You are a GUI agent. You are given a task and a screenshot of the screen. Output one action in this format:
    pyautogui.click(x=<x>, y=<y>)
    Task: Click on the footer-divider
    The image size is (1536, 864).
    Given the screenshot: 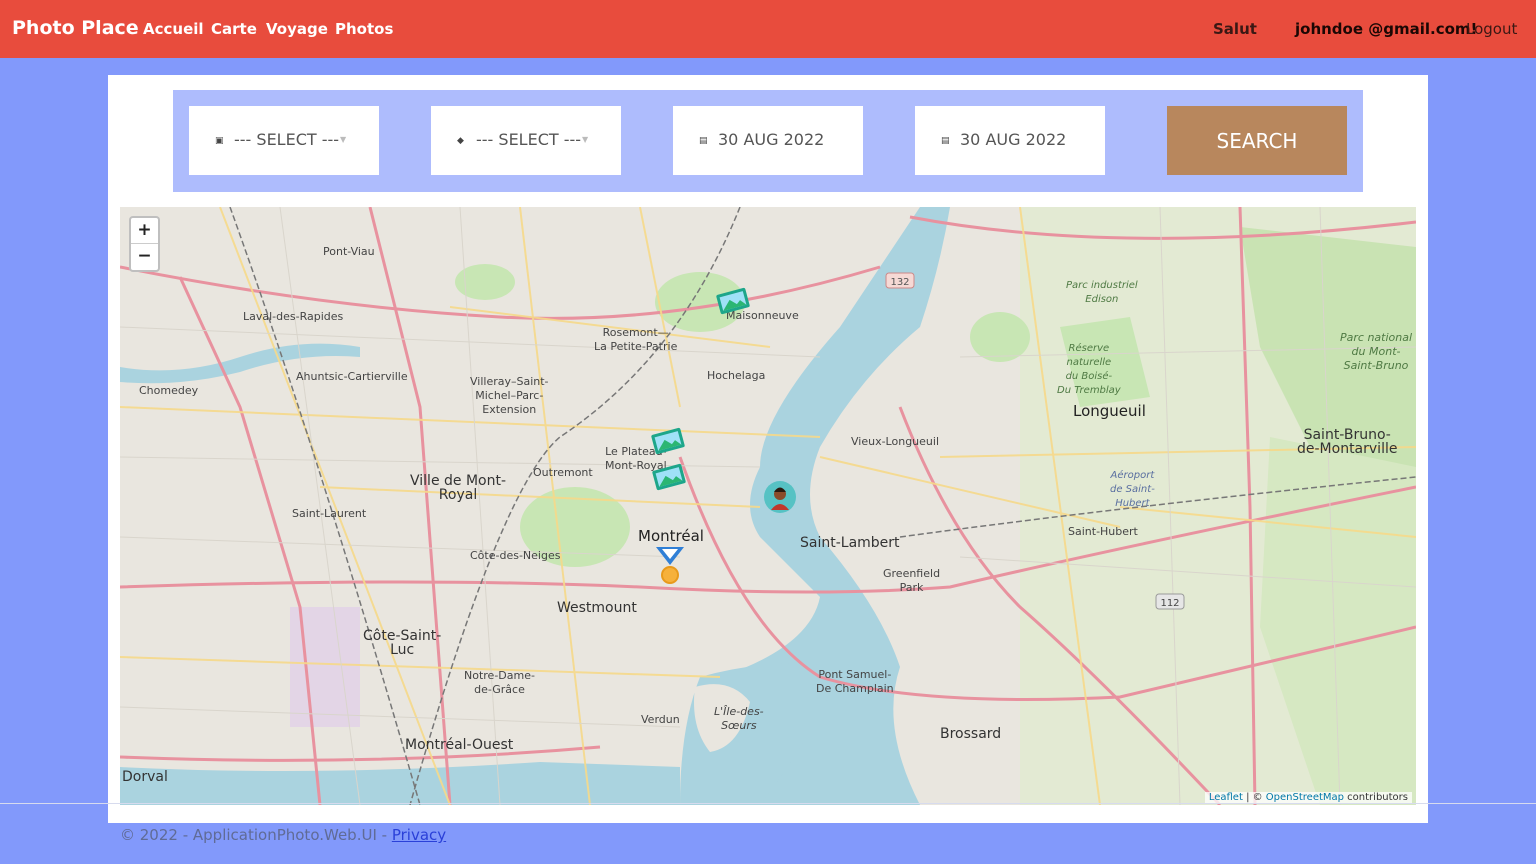 What is the action you would take?
    pyautogui.click(x=768, y=803)
    